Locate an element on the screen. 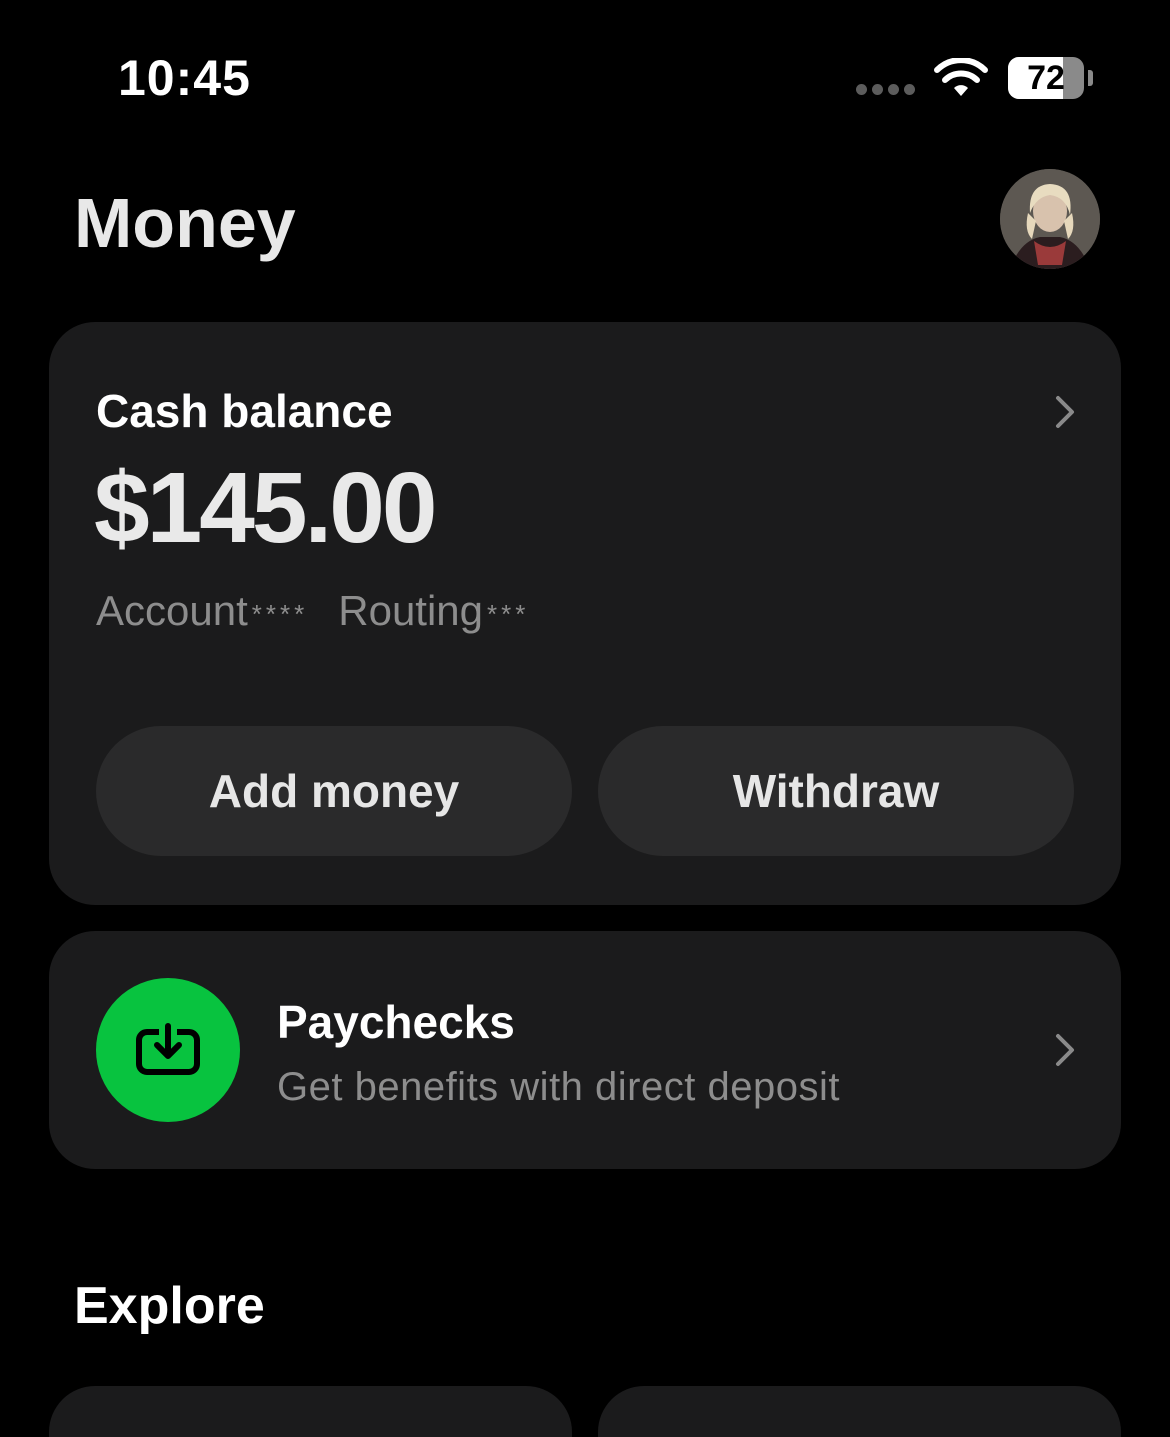  cash-balance-label: Cash balance is located at coordinates (244, 411).